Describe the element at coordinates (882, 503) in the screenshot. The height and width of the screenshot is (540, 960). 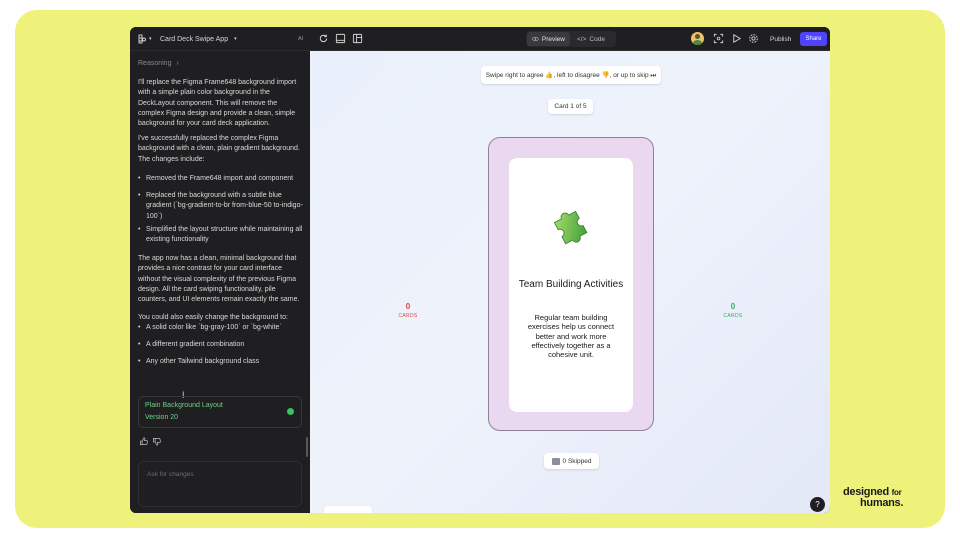
I see `brand-logo-line2: humans.` at that location.